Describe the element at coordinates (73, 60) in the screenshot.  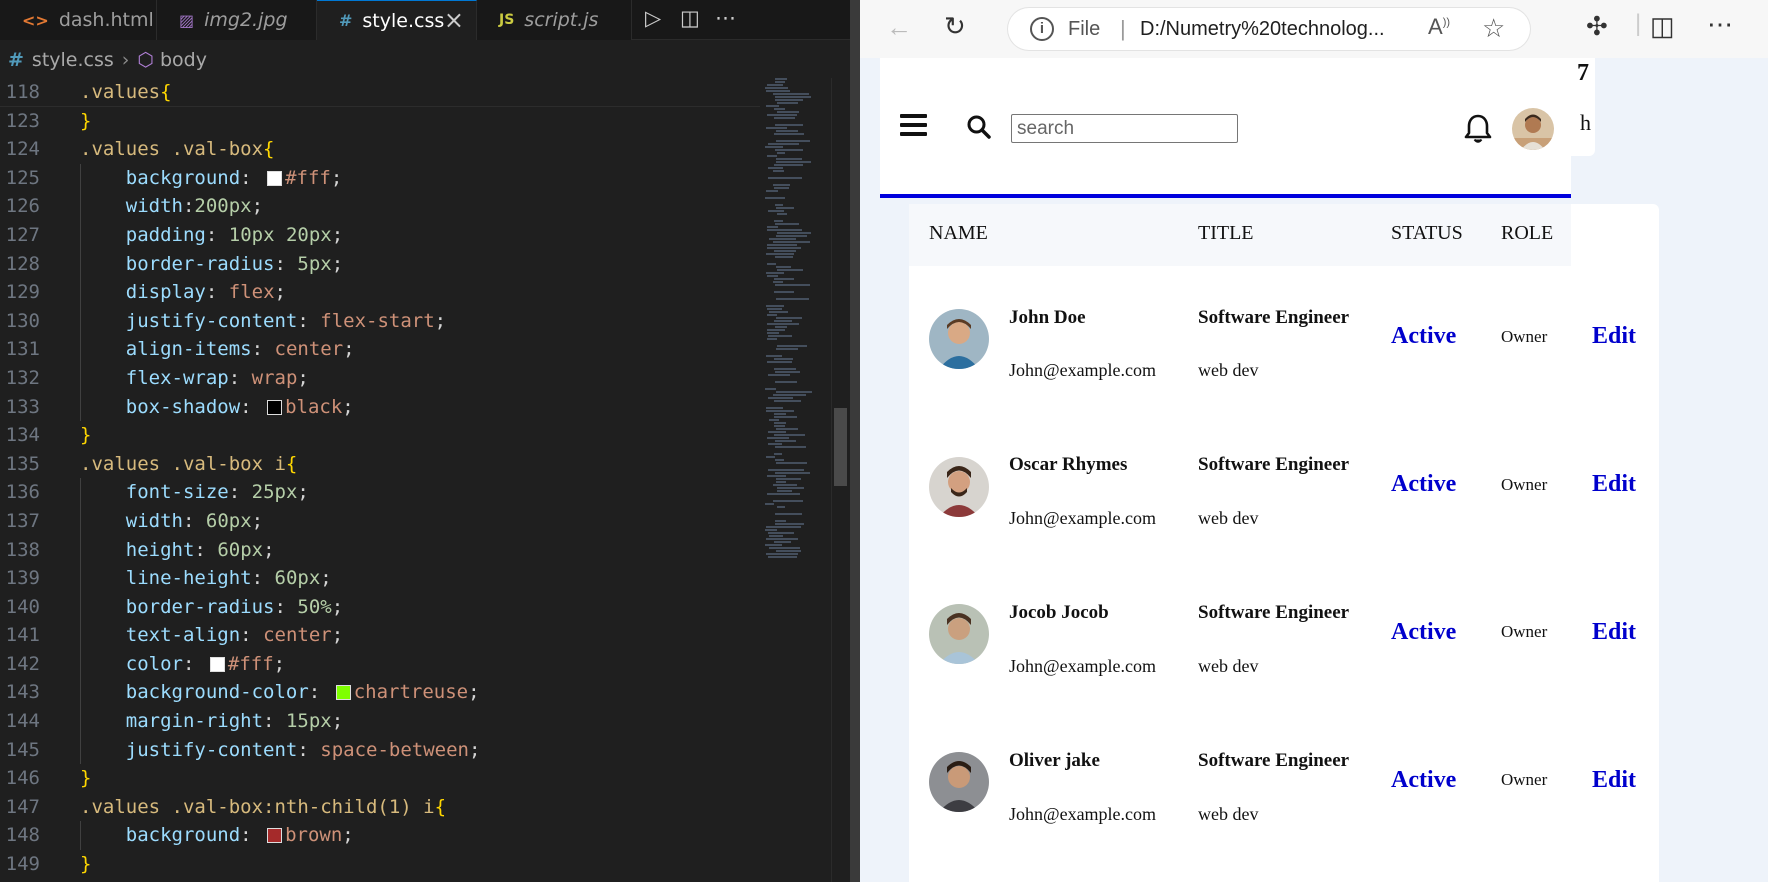
I see `breadcrumb-file: style.css` at that location.